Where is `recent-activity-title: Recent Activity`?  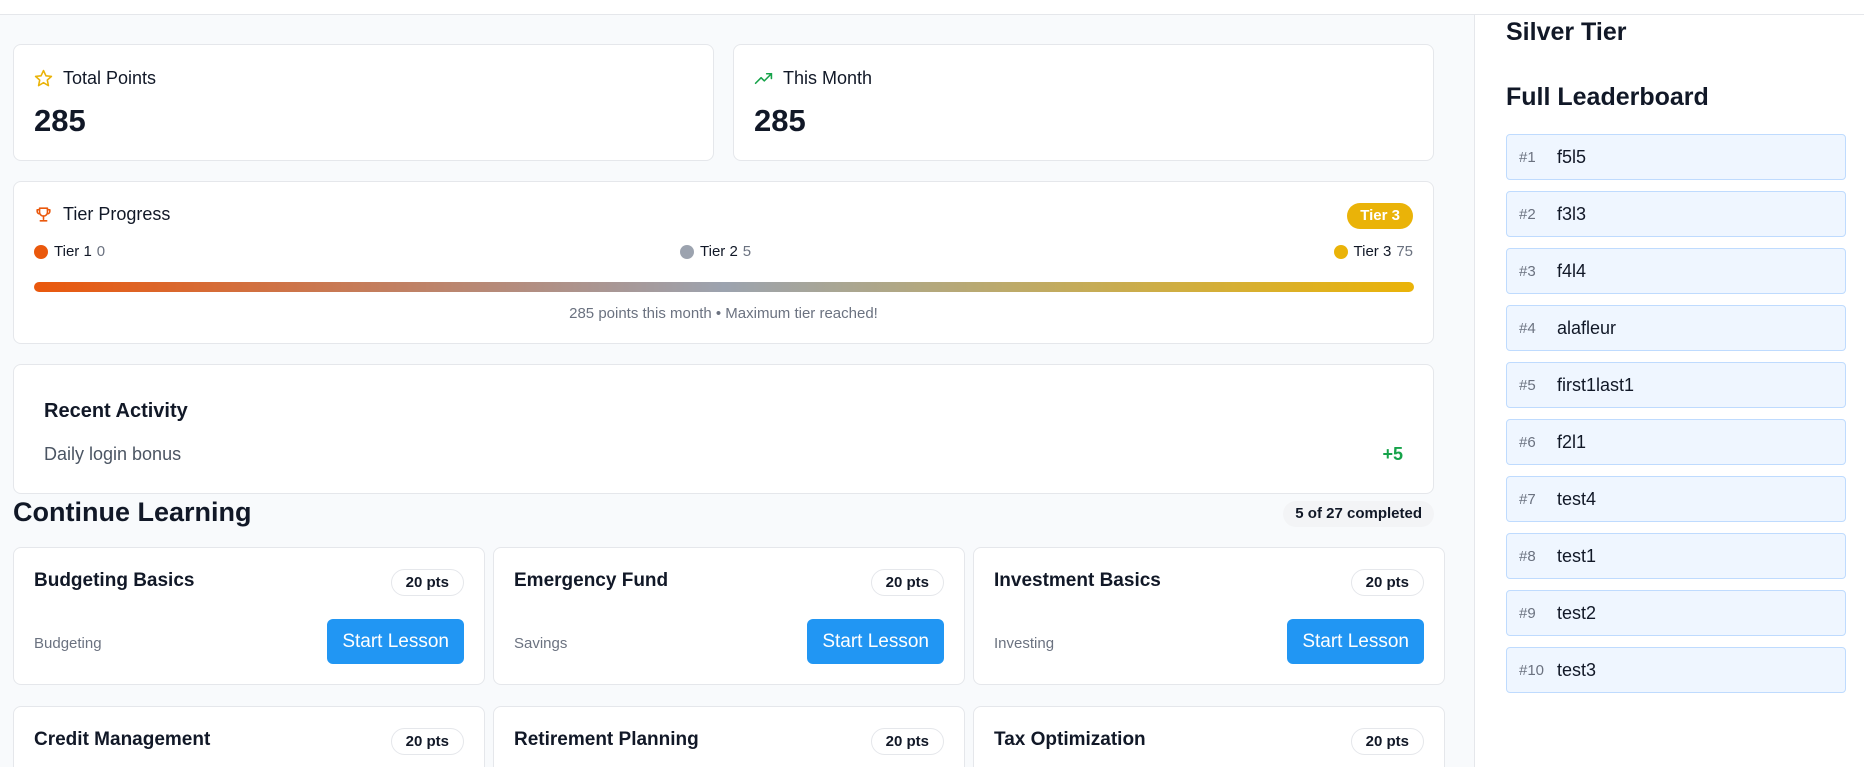 recent-activity-title: Recent Activity is located at coordinates (116, 411).